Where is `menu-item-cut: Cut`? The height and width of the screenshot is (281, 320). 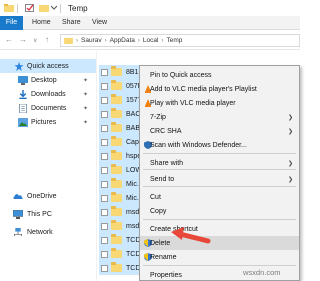 menu-item-cut: Cut is located at coordinates (219, 197).